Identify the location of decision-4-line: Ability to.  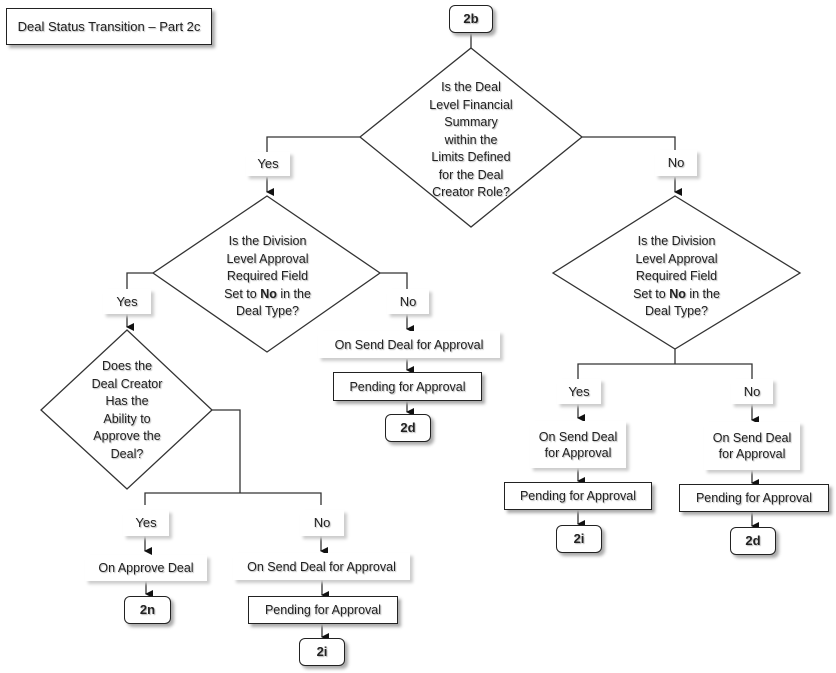
(127, 418).